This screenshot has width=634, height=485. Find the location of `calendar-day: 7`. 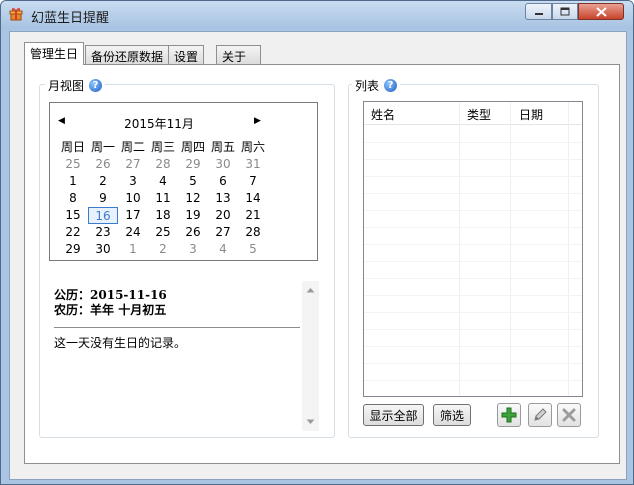

calendar-day: 7 is located at coordinates (253, 181).